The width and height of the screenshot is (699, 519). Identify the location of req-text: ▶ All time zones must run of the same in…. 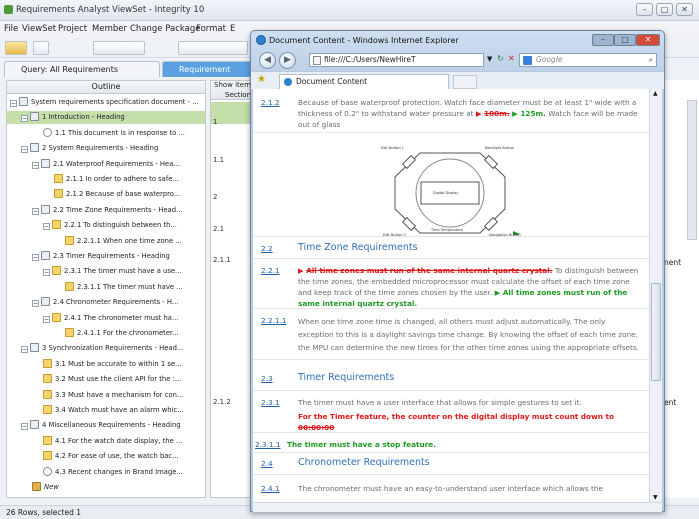
(468, 287).